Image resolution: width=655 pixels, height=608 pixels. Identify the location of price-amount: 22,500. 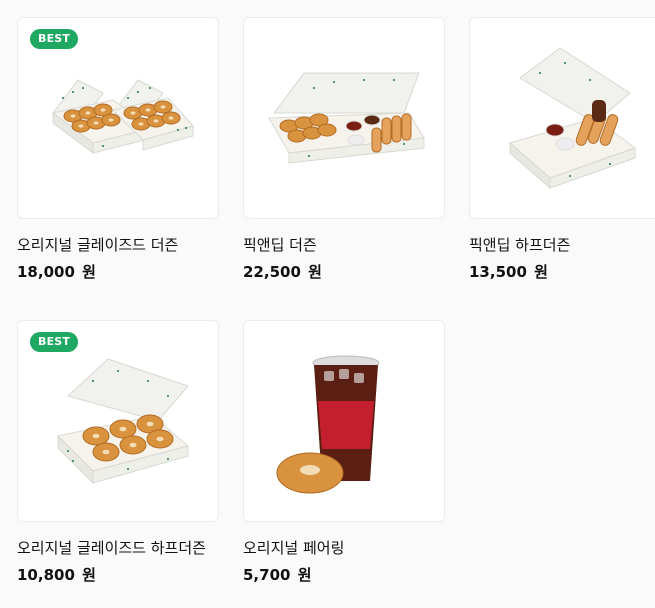
(272, 272).